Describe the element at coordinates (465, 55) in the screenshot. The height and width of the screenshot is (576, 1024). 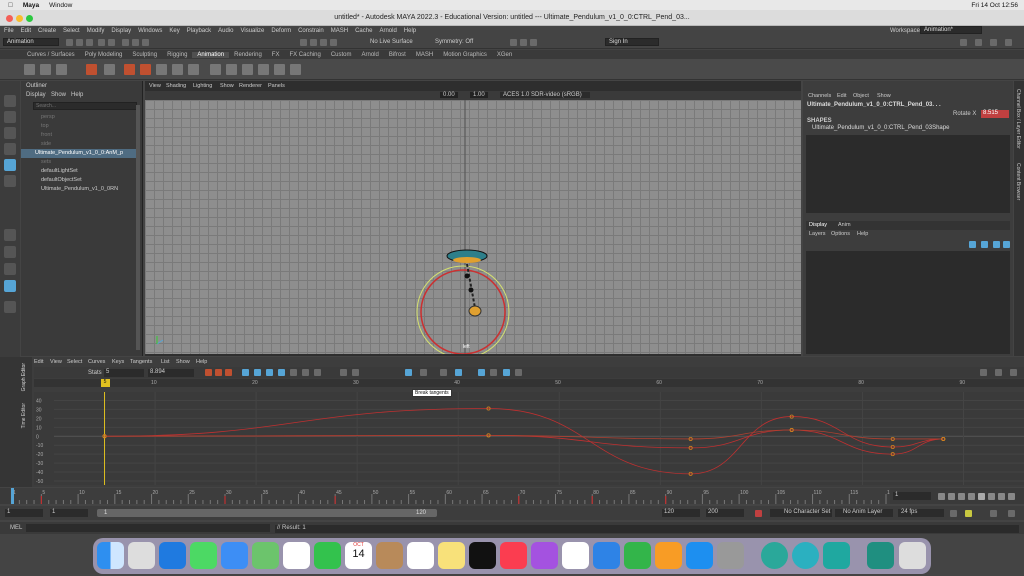
I see `shelf-tab-motion-graphics: Motion Graphics` at that location.